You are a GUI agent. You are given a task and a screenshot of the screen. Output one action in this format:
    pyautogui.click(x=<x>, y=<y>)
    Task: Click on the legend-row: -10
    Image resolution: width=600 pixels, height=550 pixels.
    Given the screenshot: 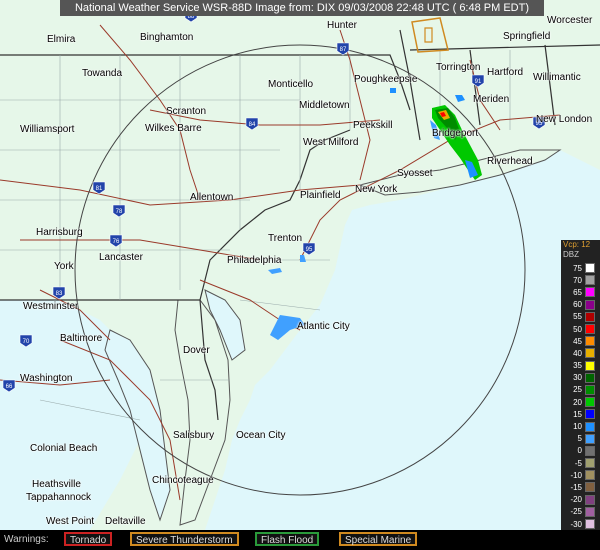 What is the action you would take?
    pyautogui.click(x=580, y=475)
    